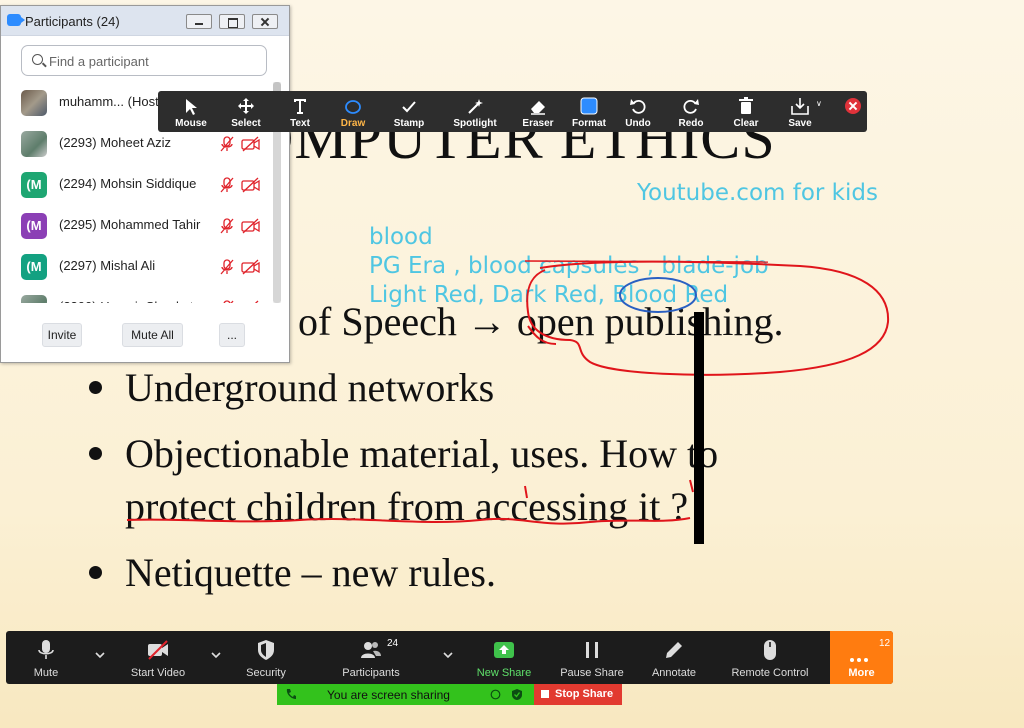  What do you see at coordinates (800, 123) in the screenshot?
I see `tool-label: Save` at bounding box center [800, 123].